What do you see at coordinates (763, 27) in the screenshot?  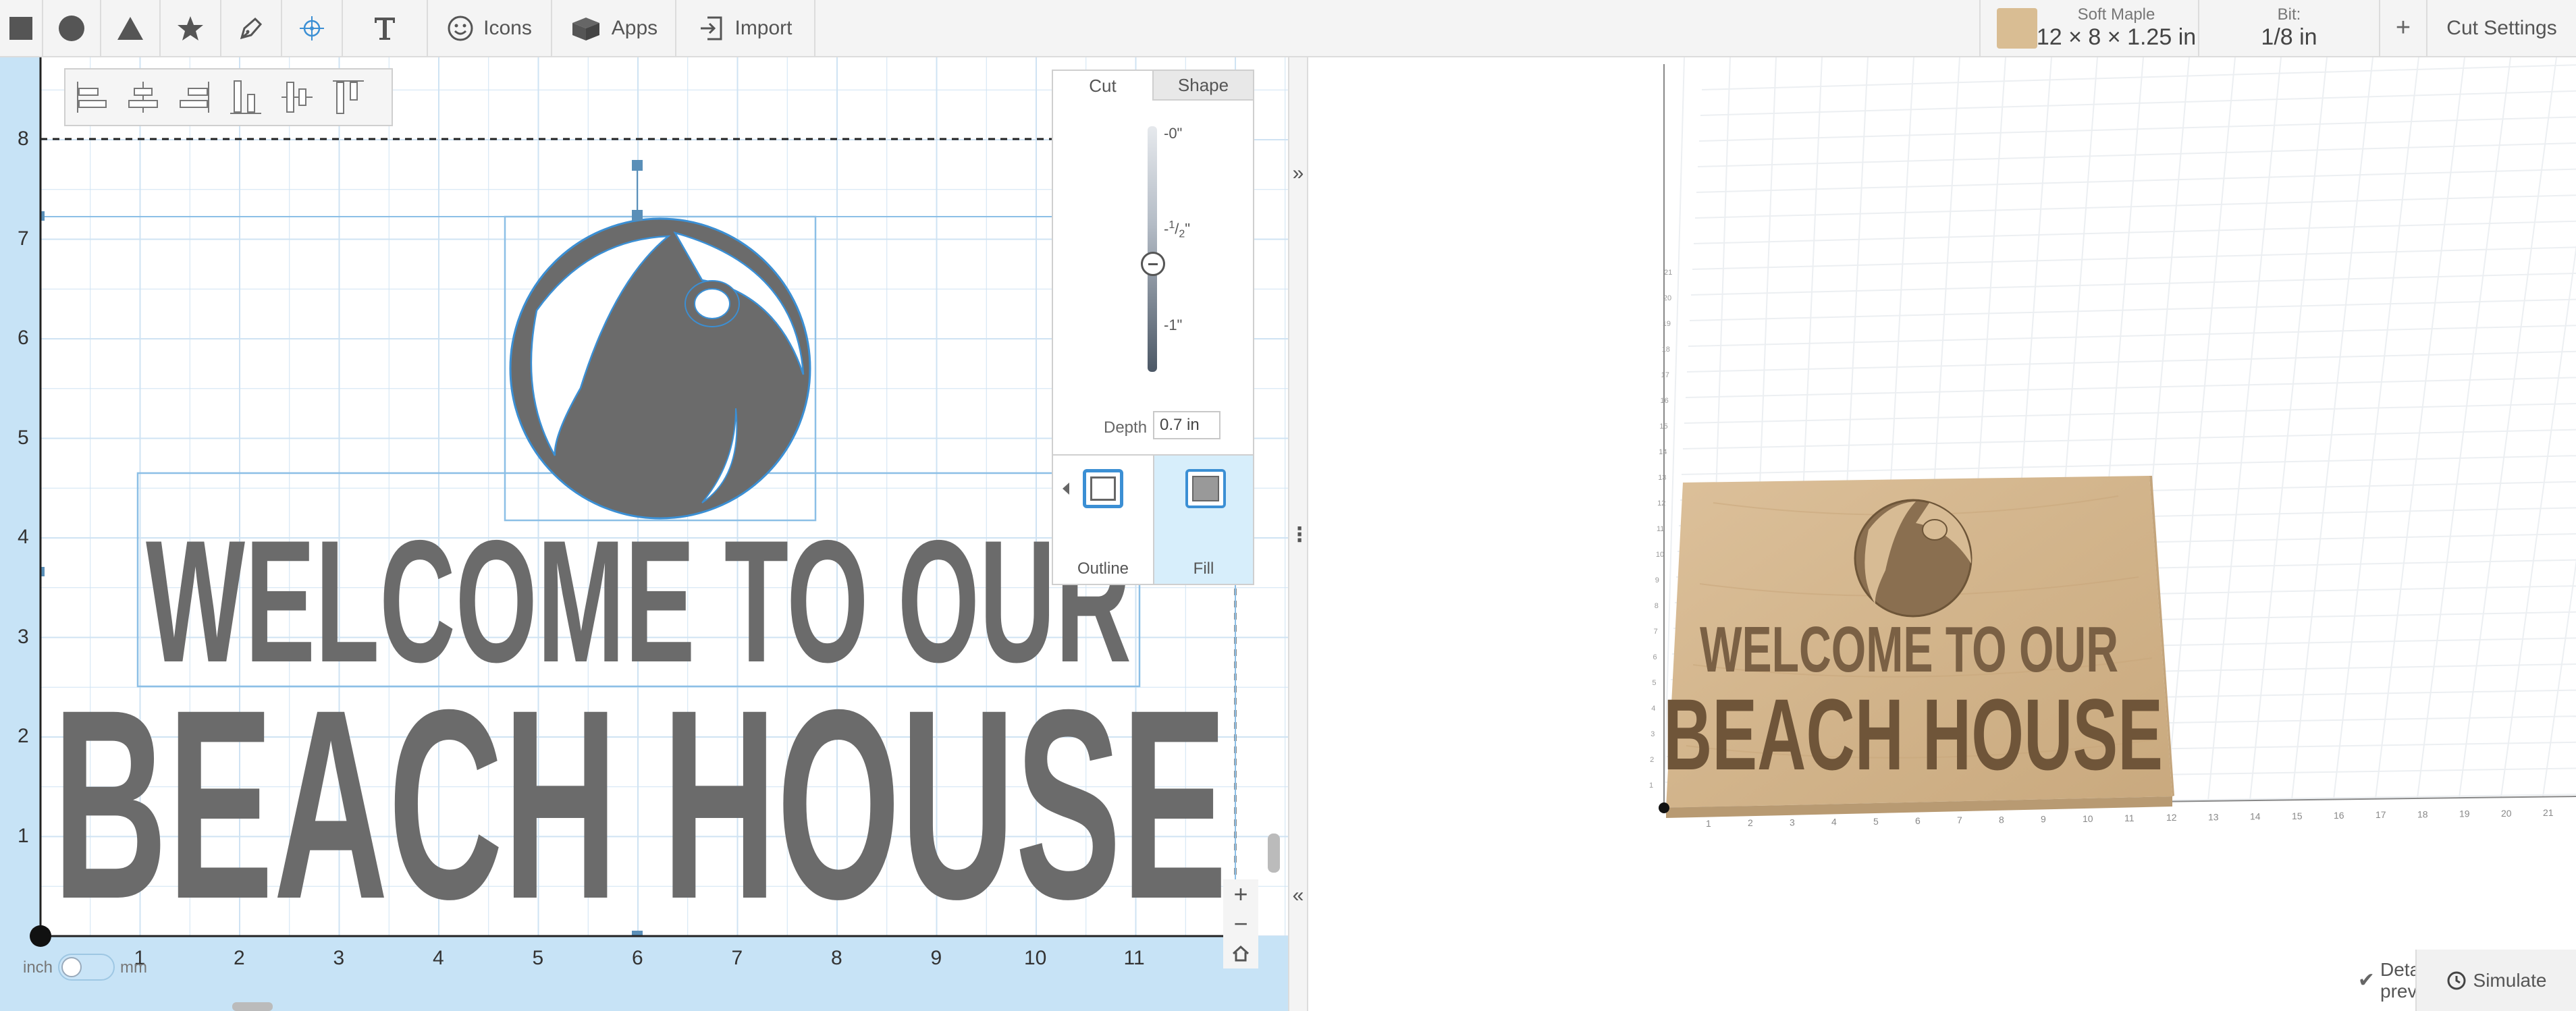 I see `import-label: Import` at bounding box center [763, 27].